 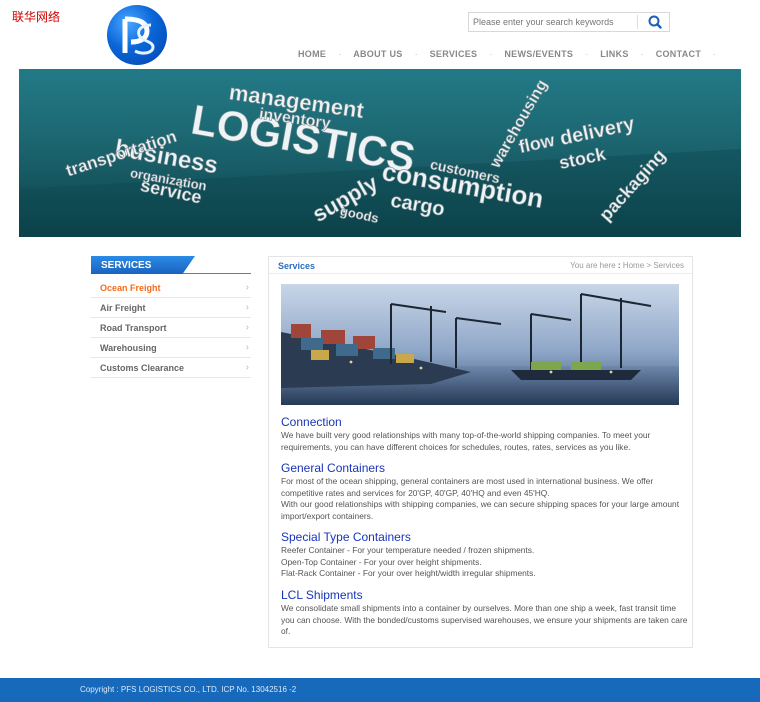 I want to click on breadcrumb-arrow: >, so click(x=649, y=265).